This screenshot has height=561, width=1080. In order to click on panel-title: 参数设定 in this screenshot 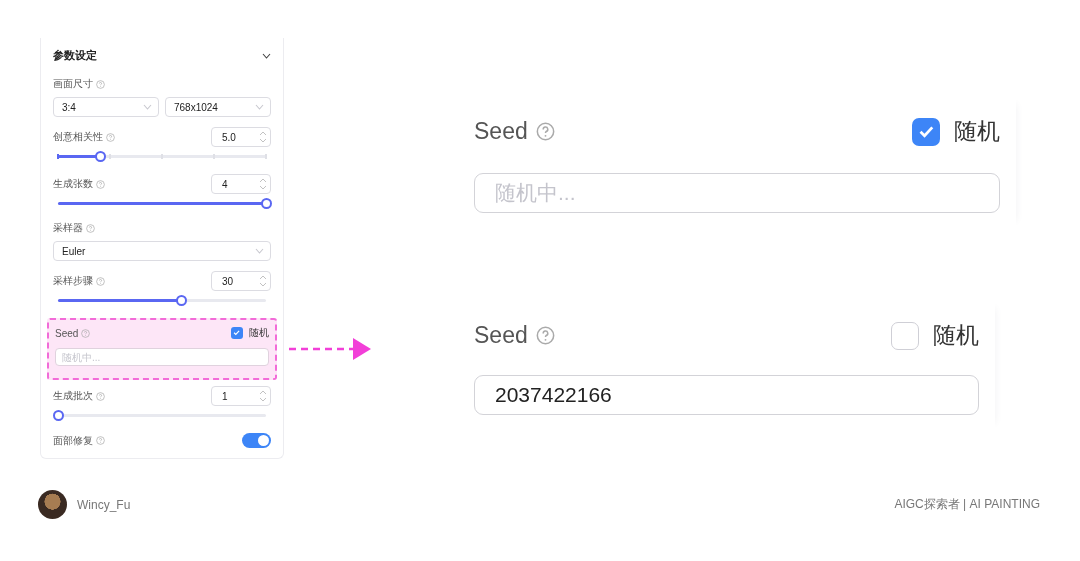, I will do `click(75, 55)`.